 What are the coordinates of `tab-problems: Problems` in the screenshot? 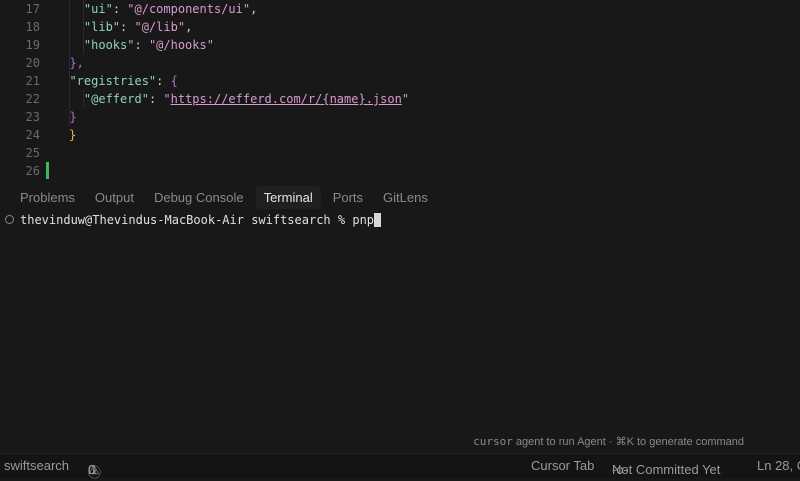 It's located at (47, 197).